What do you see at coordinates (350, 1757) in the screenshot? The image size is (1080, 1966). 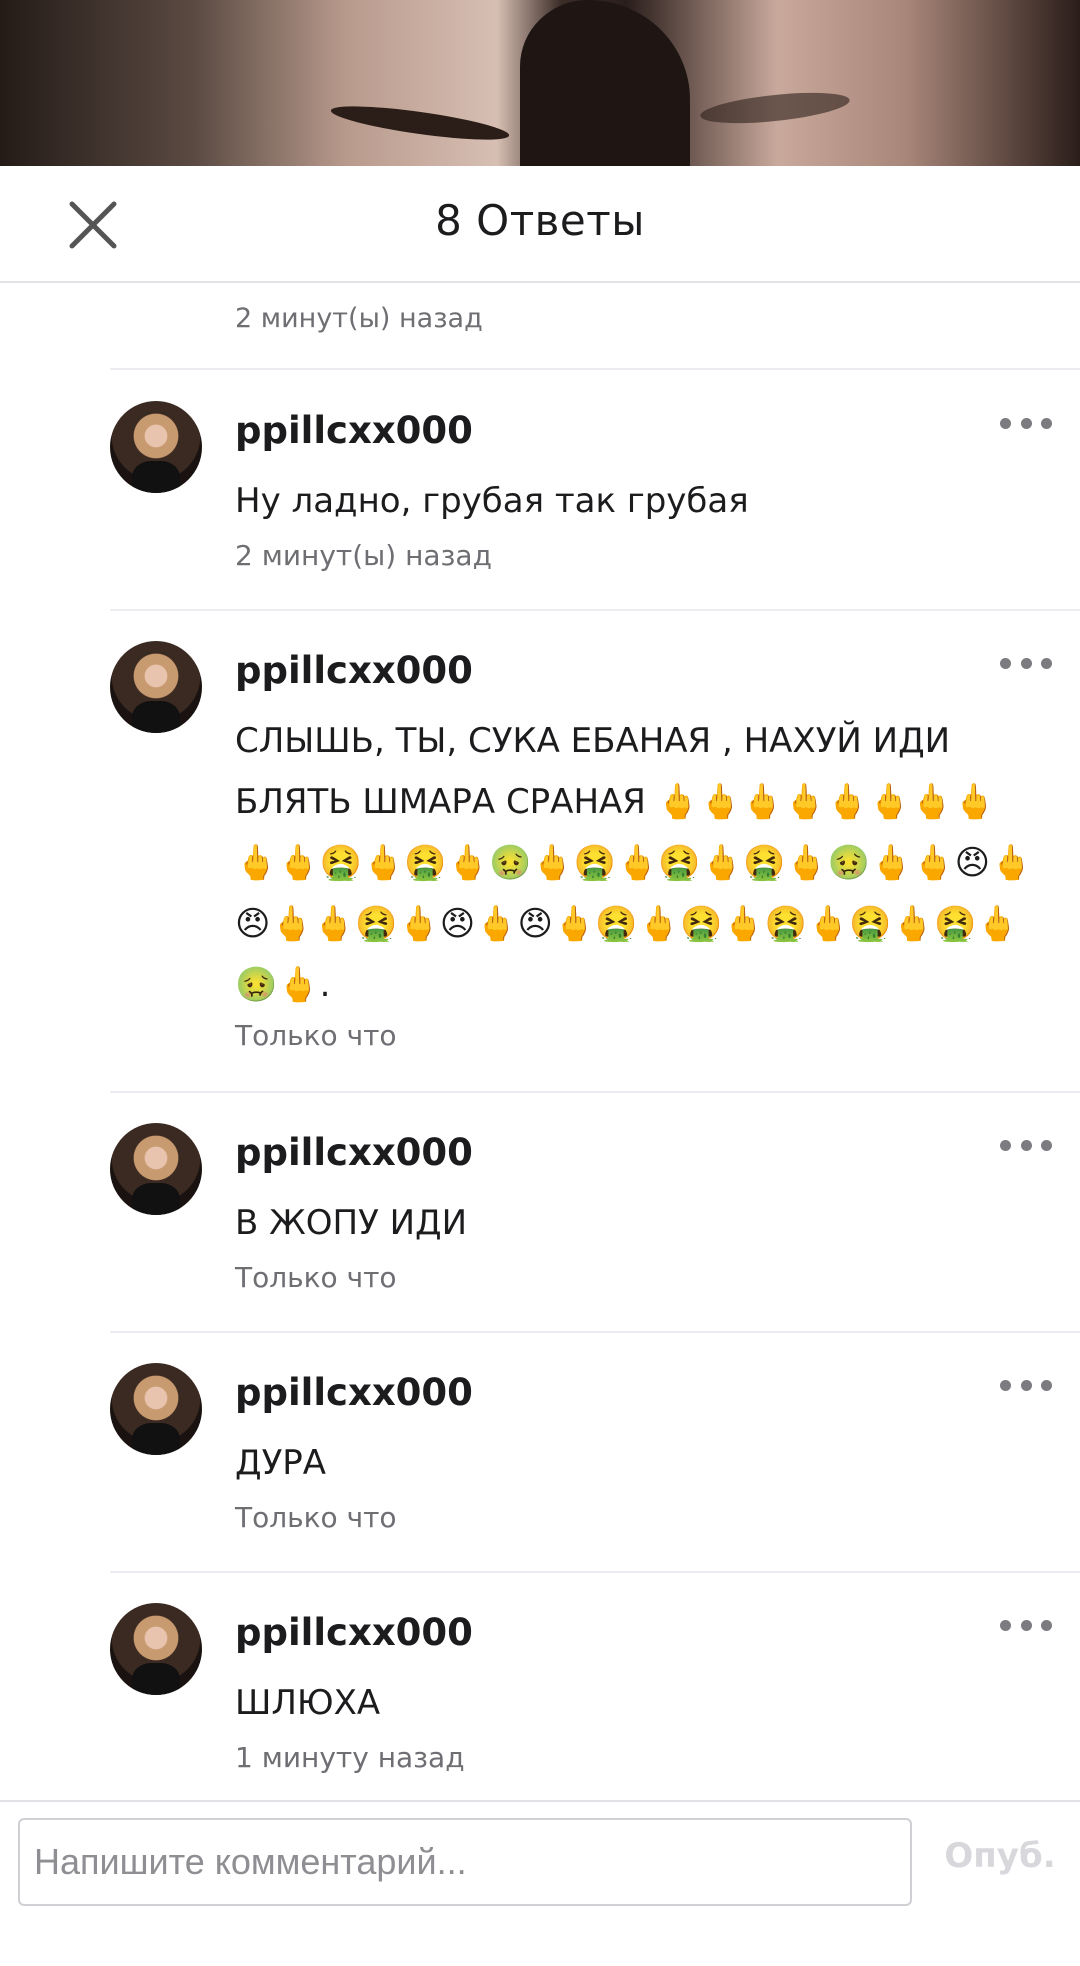 I see `comment-time: 1 минуту назад` at bounding box center [350, 1757].